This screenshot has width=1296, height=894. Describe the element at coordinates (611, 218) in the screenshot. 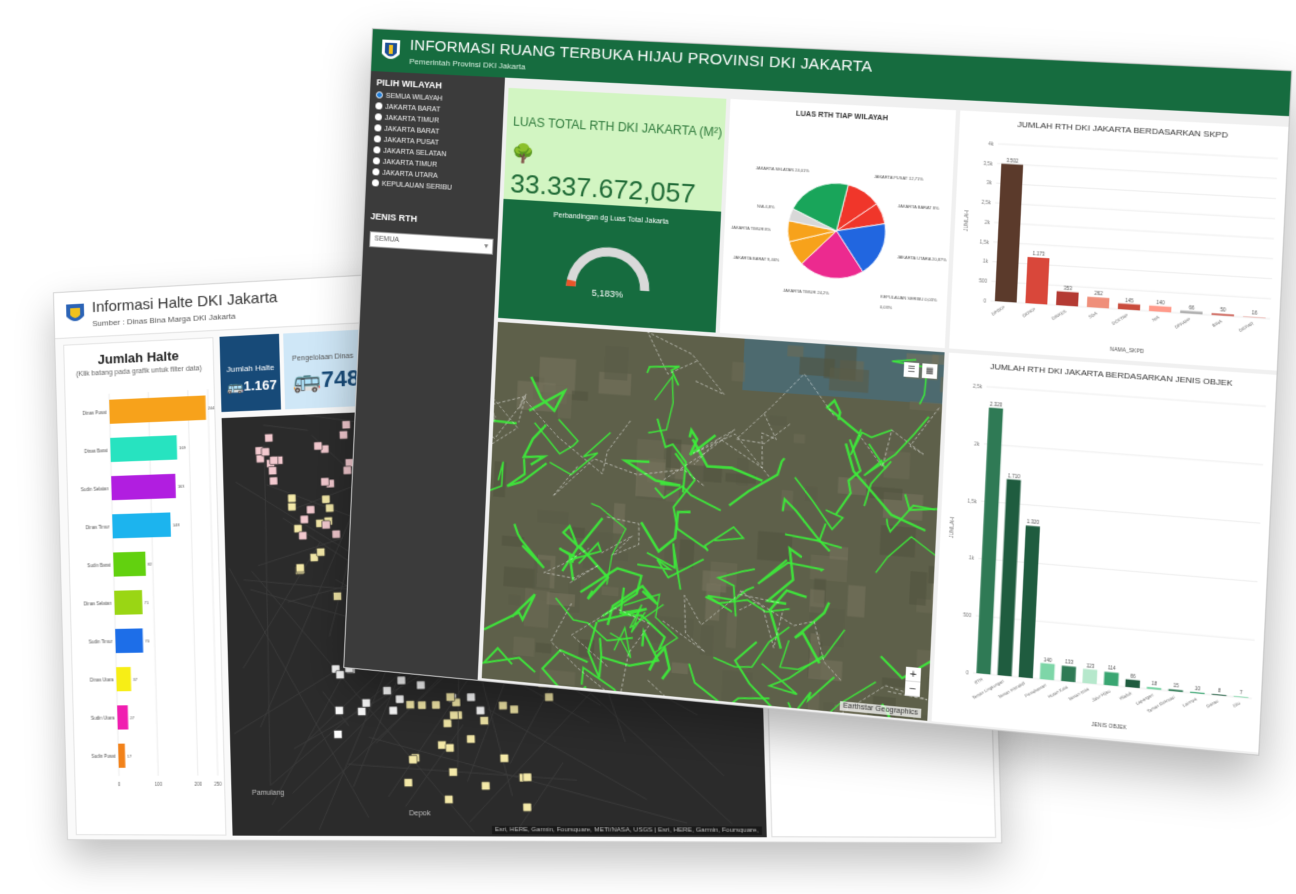

I see `perbandingan-title: Perbandingan dg Luas Total Jakarta` at that location.